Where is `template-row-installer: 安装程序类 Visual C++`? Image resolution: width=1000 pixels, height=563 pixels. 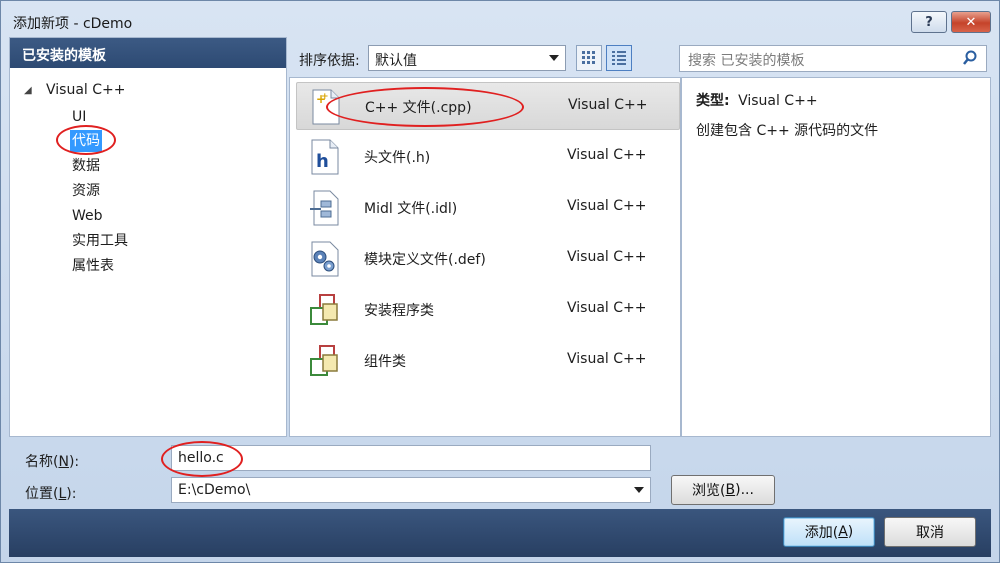 template-row-installer: 安装程序类 Visual C++ is located at coordinates (488, 310).